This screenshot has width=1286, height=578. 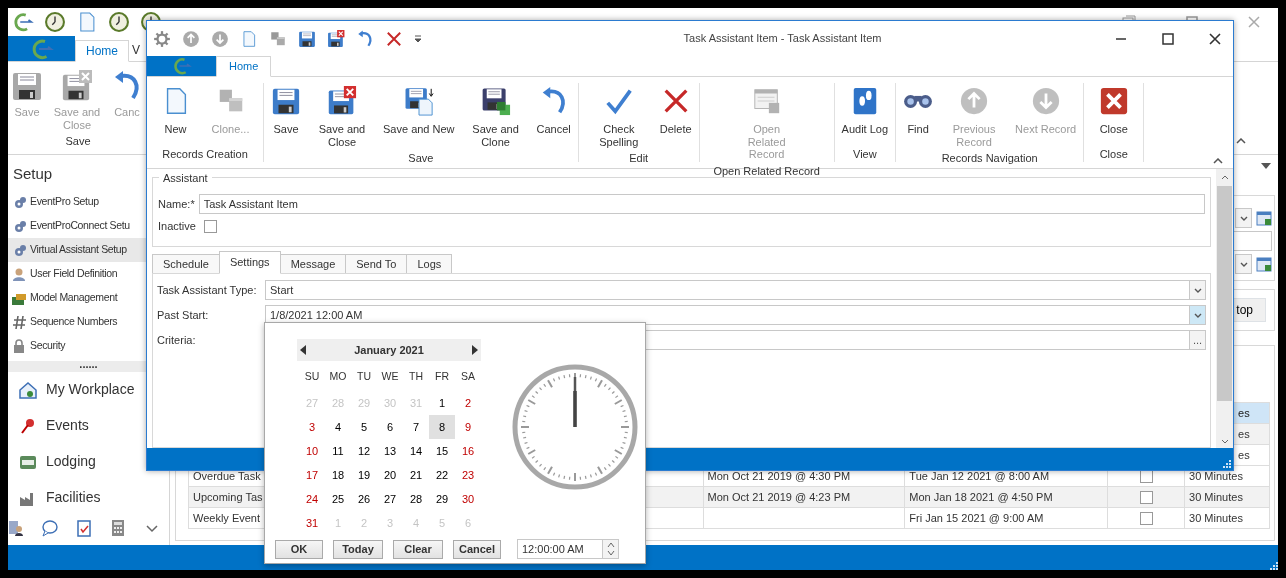 What do you see at coordinates (175, 110) in the screenshot?
I see `ribbon-button: New` at bounding box center [175, 110].